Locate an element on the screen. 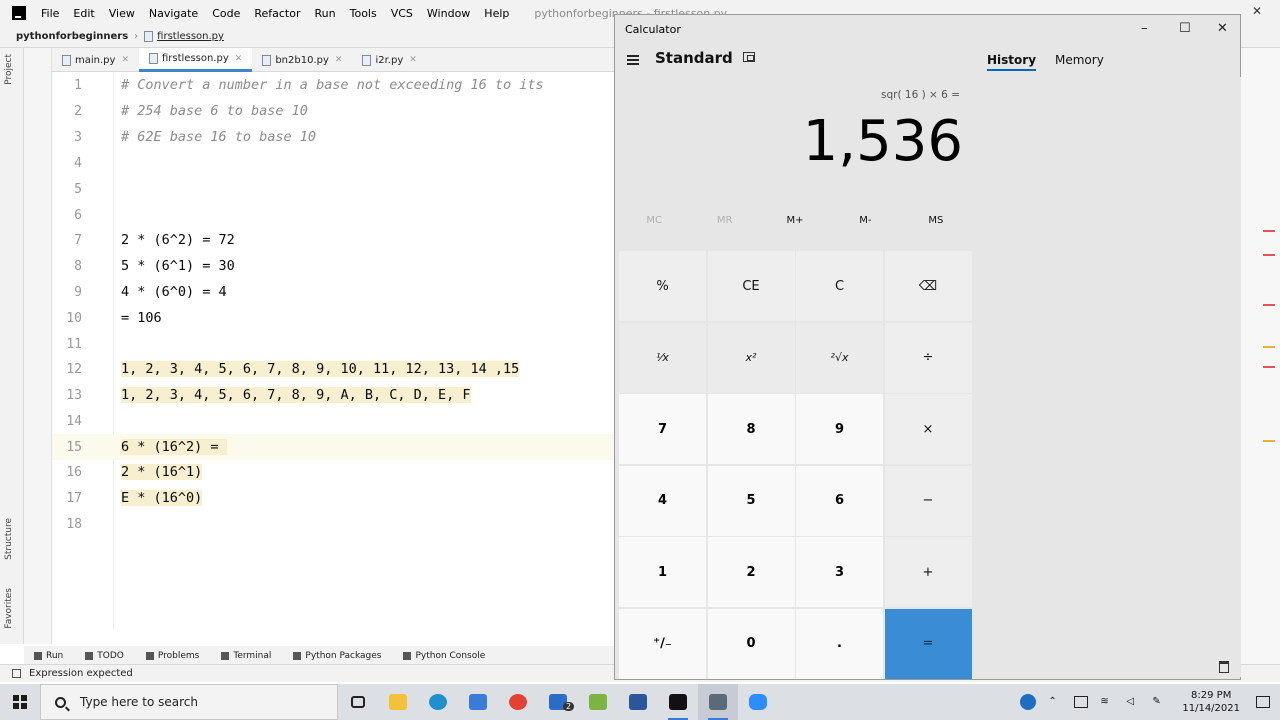  add-button: + is located at coordinates (928, 572).